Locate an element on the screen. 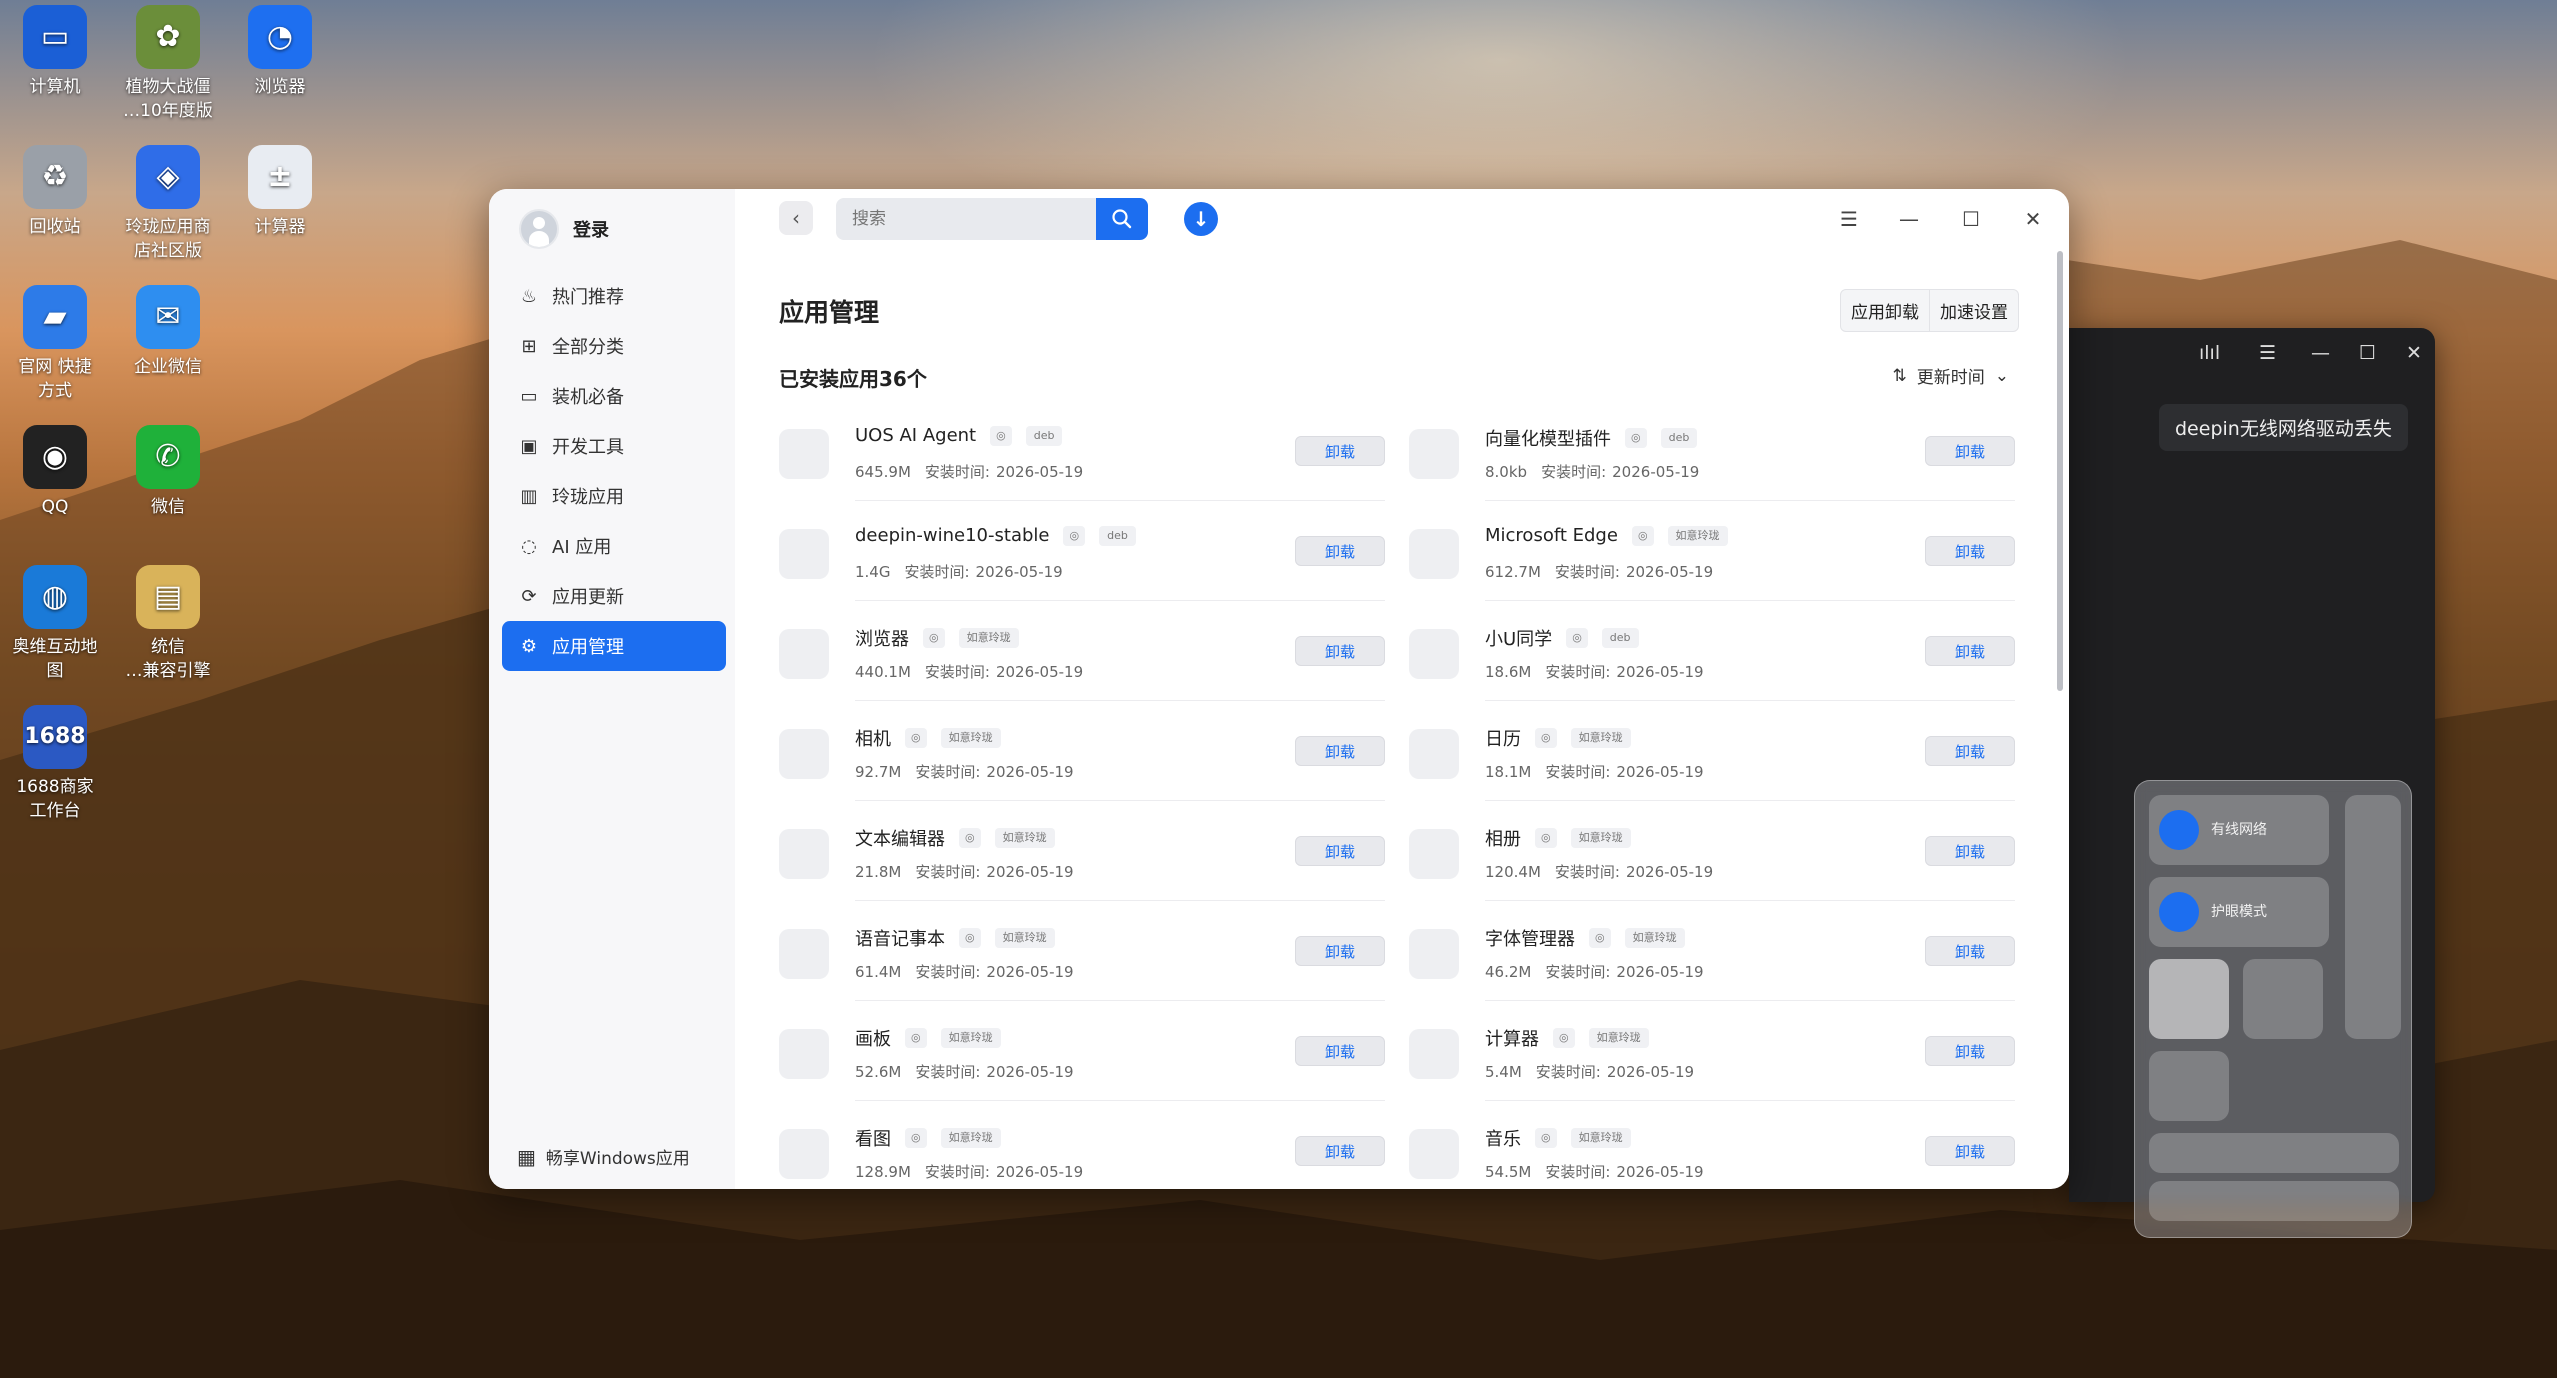 The image size is (2557, 1378). desktop-icon: ◍ 奥维互动地 图 is located at coordinates (57, 624).